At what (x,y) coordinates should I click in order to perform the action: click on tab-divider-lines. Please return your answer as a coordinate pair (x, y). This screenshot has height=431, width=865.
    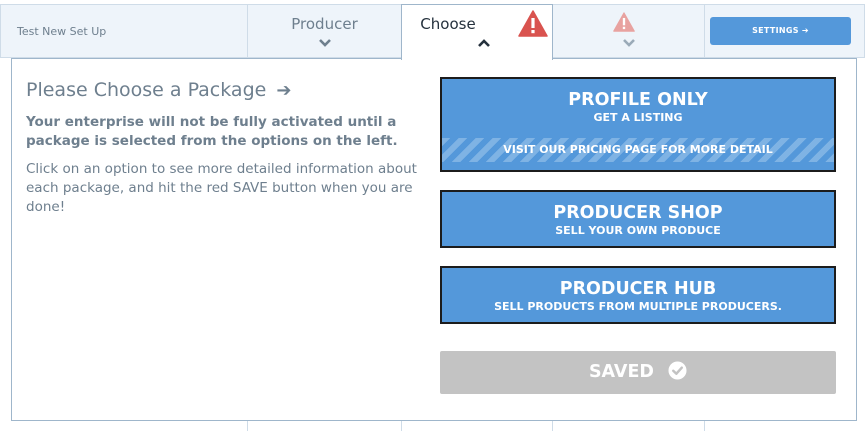
    Looking at the image, I should click on (432, 426).